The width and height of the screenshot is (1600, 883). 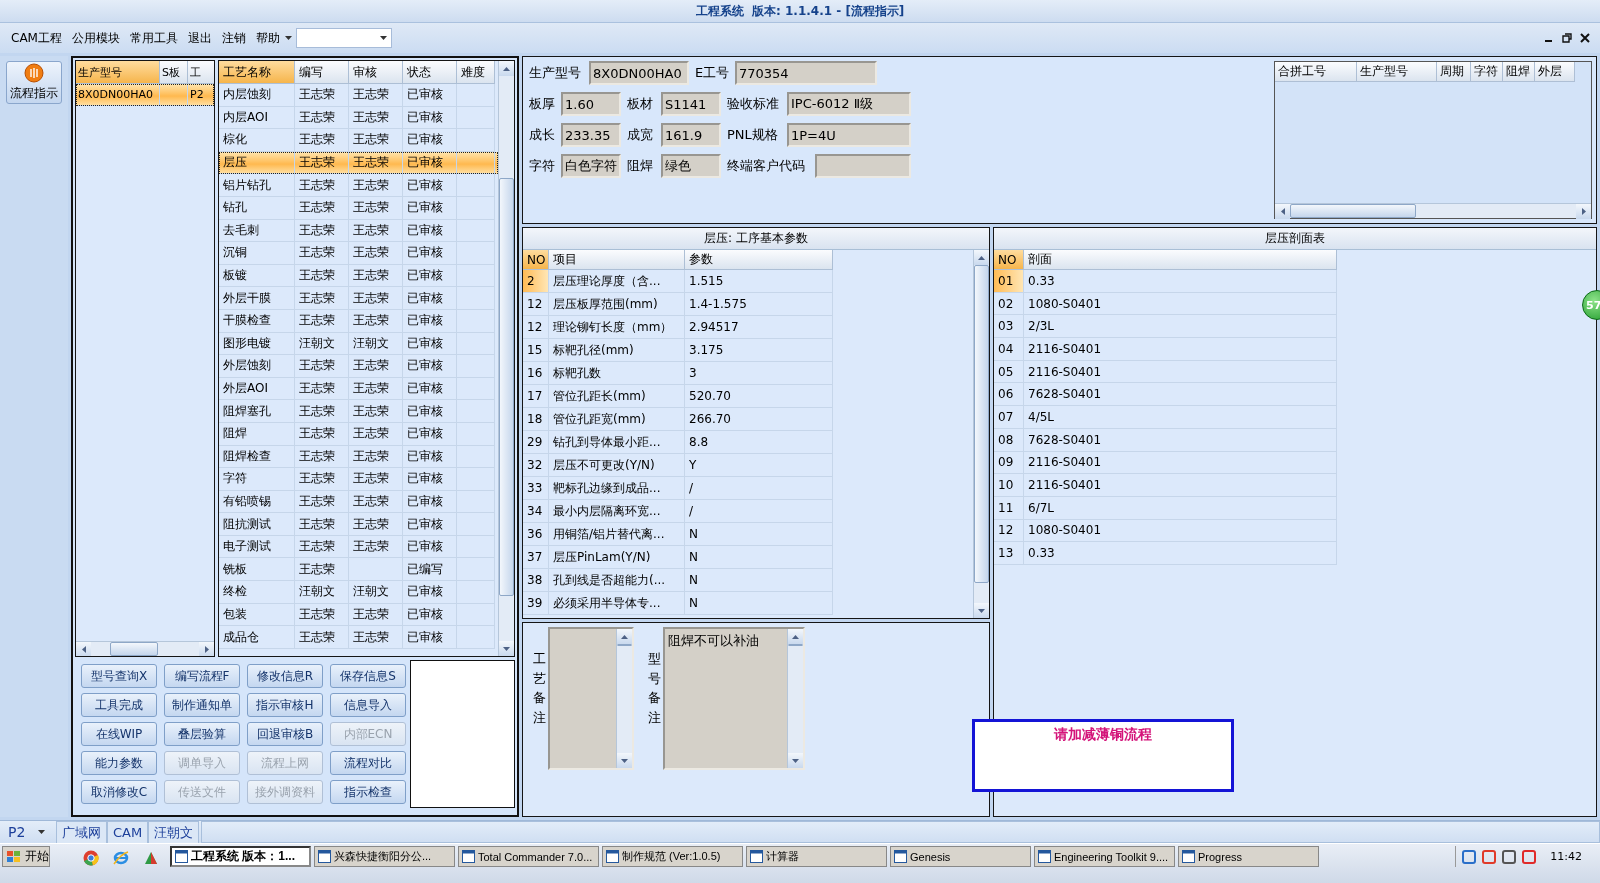 What do you see at coordinates (368, 763) in the screenshot?
I see `action-button: 流程对比` at bounding box center [368, 763].